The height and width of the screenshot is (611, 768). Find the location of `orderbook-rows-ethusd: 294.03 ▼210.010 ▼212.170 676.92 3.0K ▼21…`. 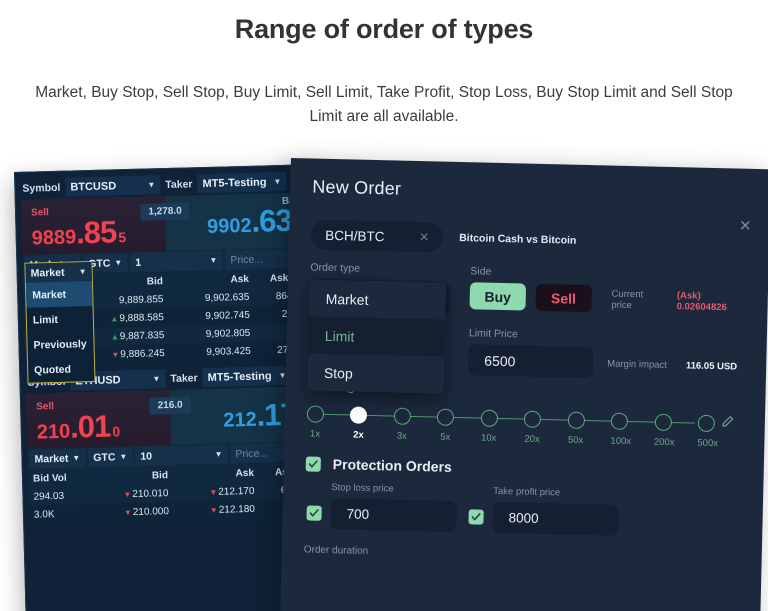

orderbook-rows-ethusd: 294.03 ▼210.010 ▼212.170 676.92 3.0K ▼21… is located at coordinates (173, 502).